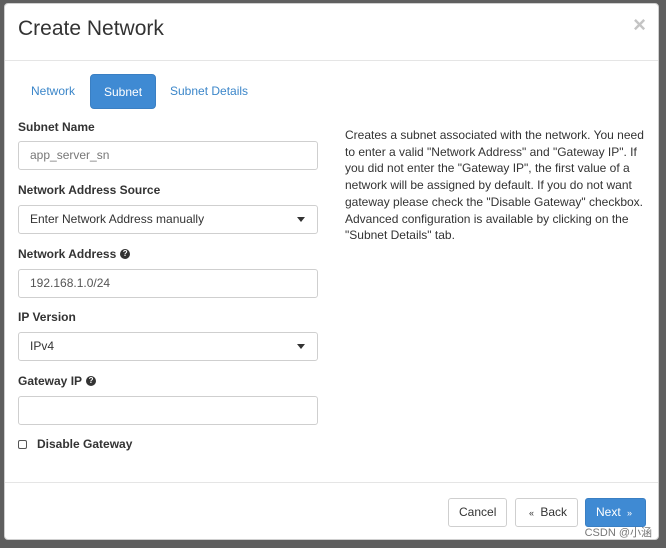  What do you see at coordinates (67, 254) in the screenshot?
I see `network-address-label-text: Network Address` at bounding box center [67, 254].